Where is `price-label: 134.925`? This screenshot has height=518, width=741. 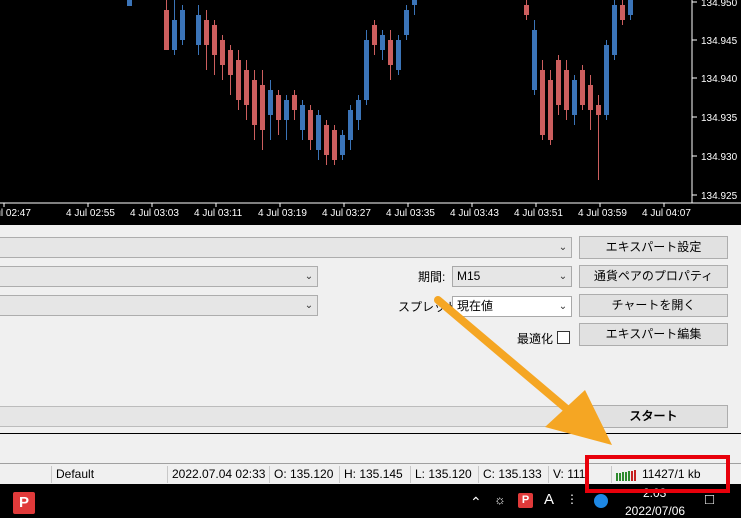
price-label: 134.925 is located at coordinates (719, 196).